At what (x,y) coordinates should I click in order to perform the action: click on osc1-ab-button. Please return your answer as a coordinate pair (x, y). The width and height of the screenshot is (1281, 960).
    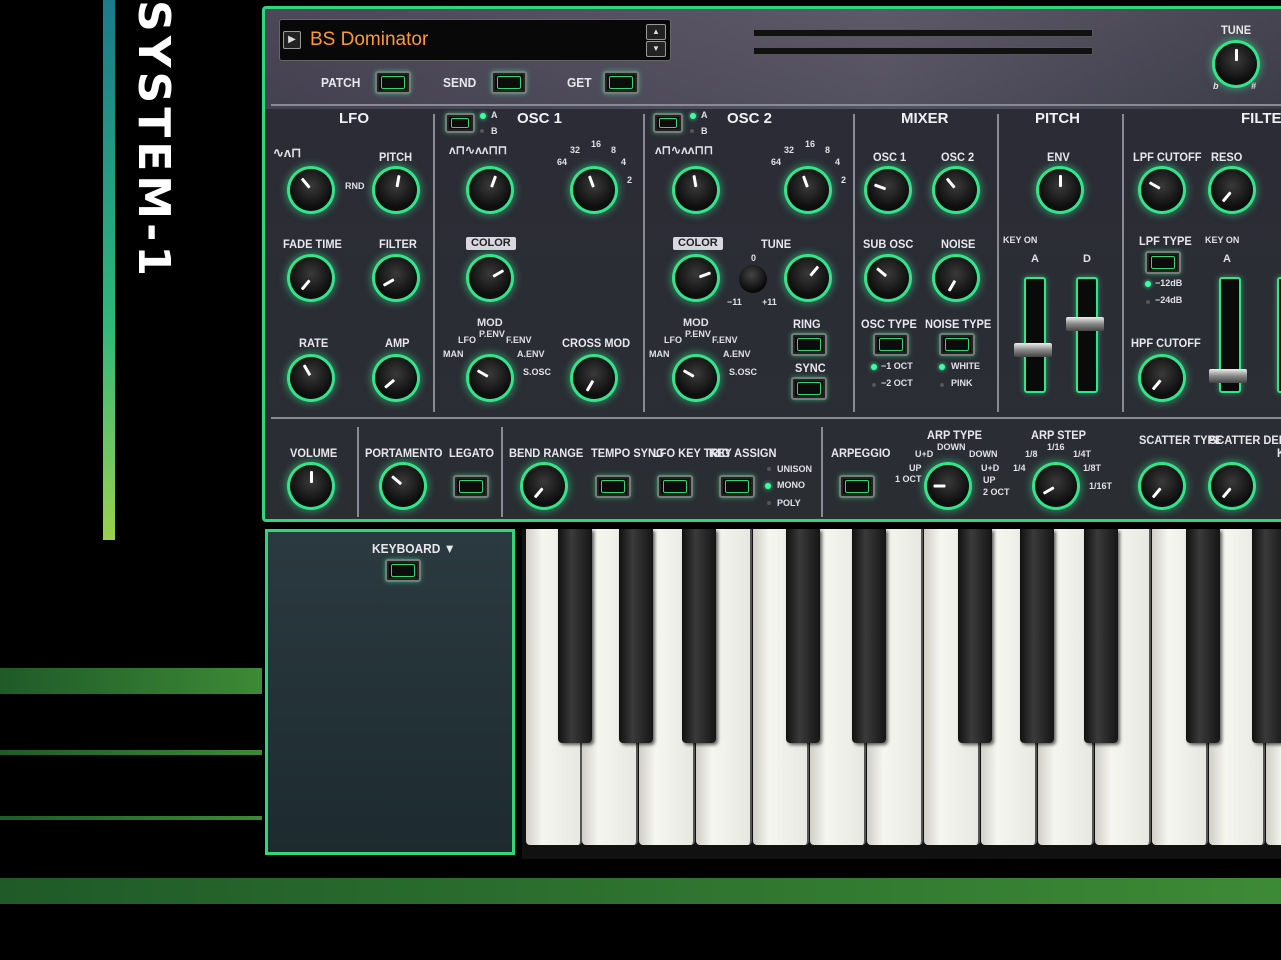
    Looking at the image, I should click on (460, 123).